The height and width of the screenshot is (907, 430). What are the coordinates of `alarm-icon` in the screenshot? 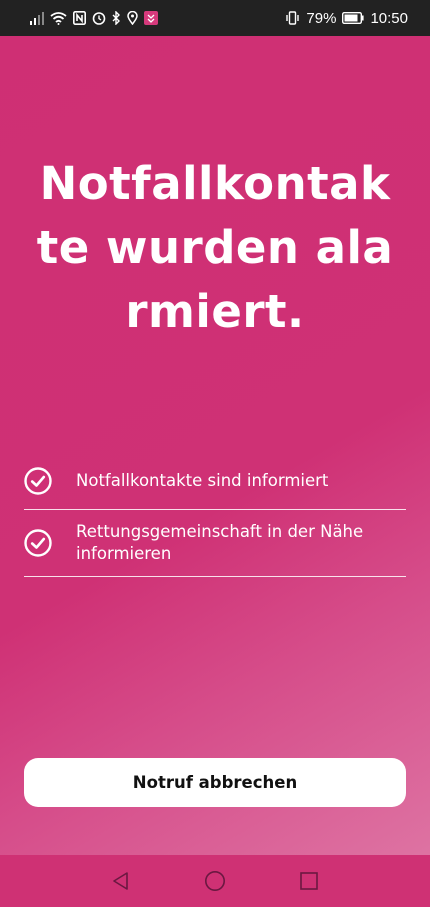 It's located at (99, 18).